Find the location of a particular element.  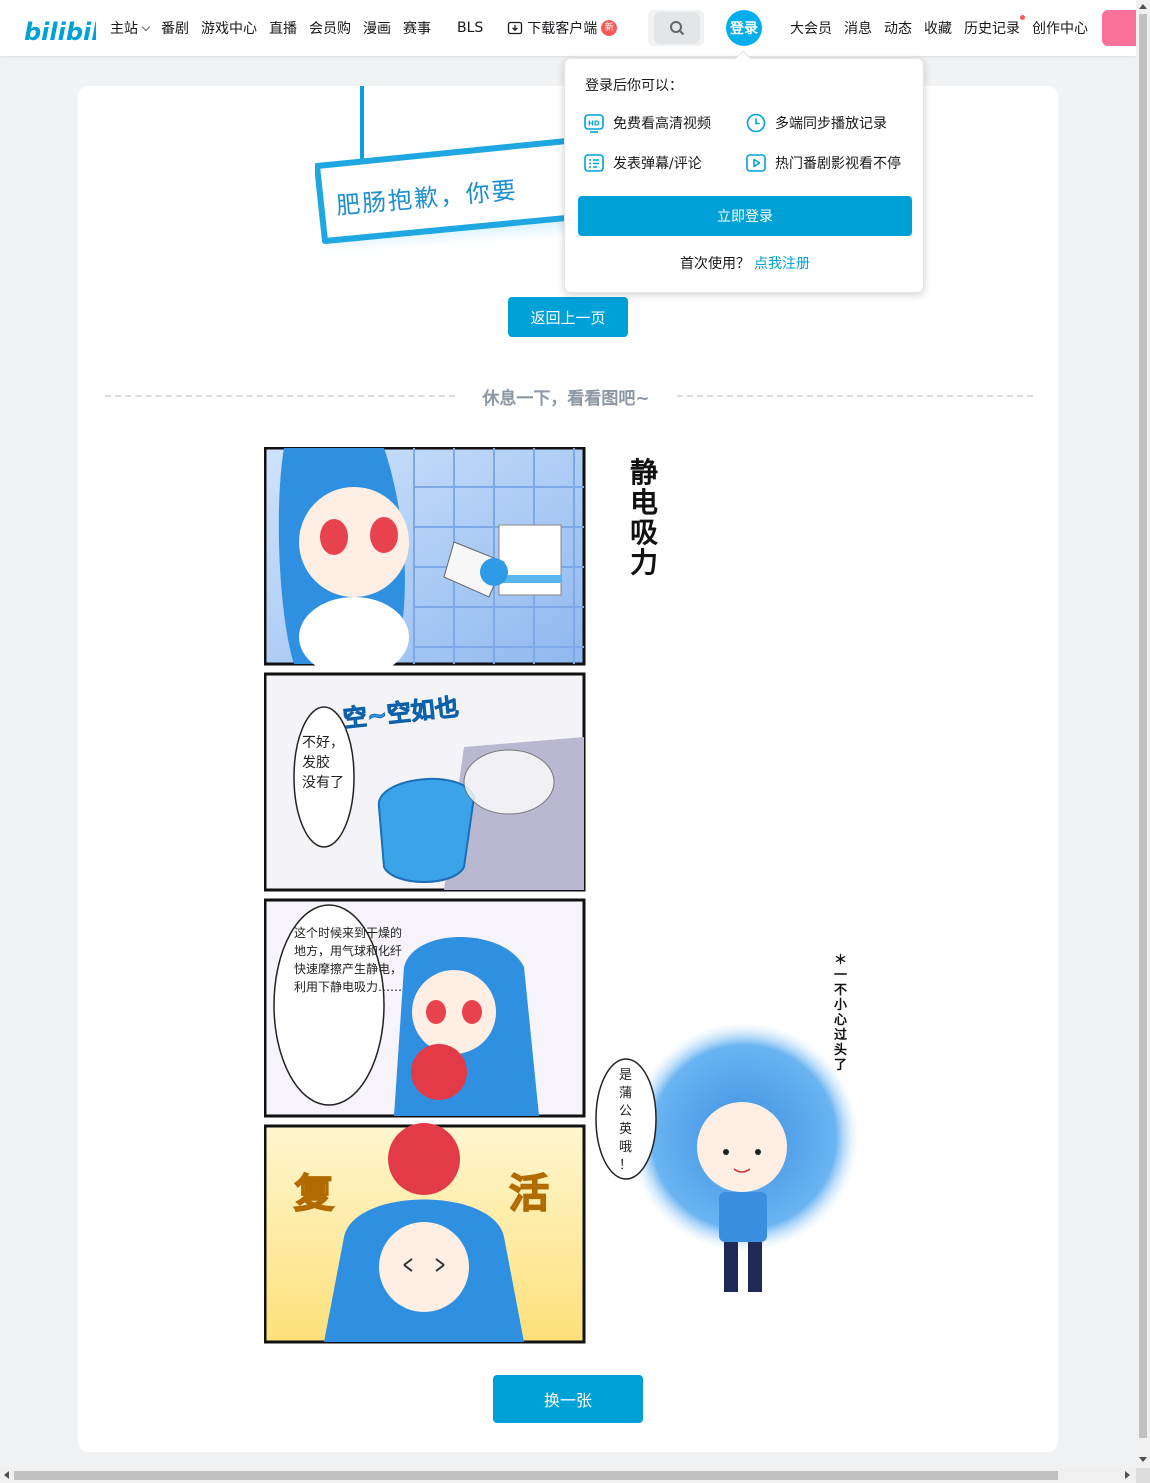

back-button: 返回上一页 is located at coordinates (568, 317).